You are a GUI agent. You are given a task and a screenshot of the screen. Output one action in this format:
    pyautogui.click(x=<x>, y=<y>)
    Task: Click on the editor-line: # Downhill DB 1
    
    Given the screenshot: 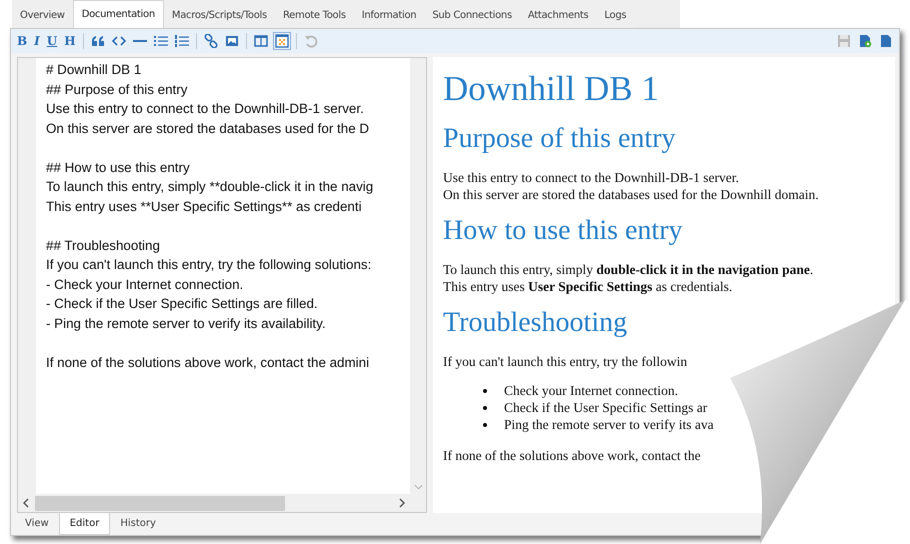 What is the action you would take?
    pyautogui.click(x=94, y=70)
    